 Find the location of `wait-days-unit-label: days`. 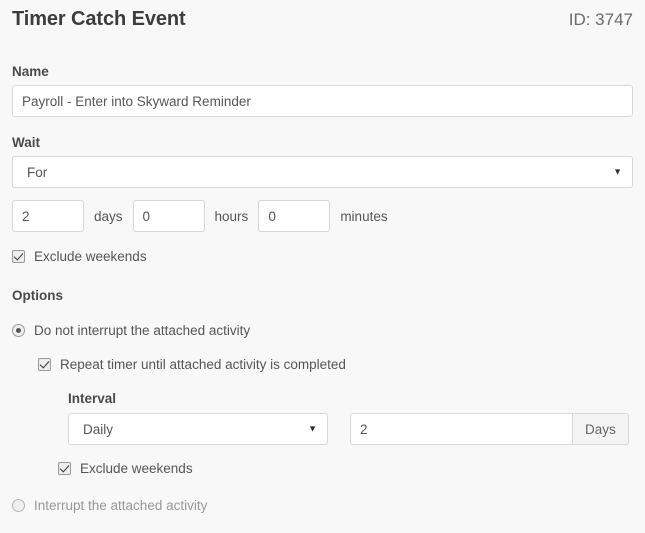

wait-days-unit-label: days is located at coordinates (108, 216).